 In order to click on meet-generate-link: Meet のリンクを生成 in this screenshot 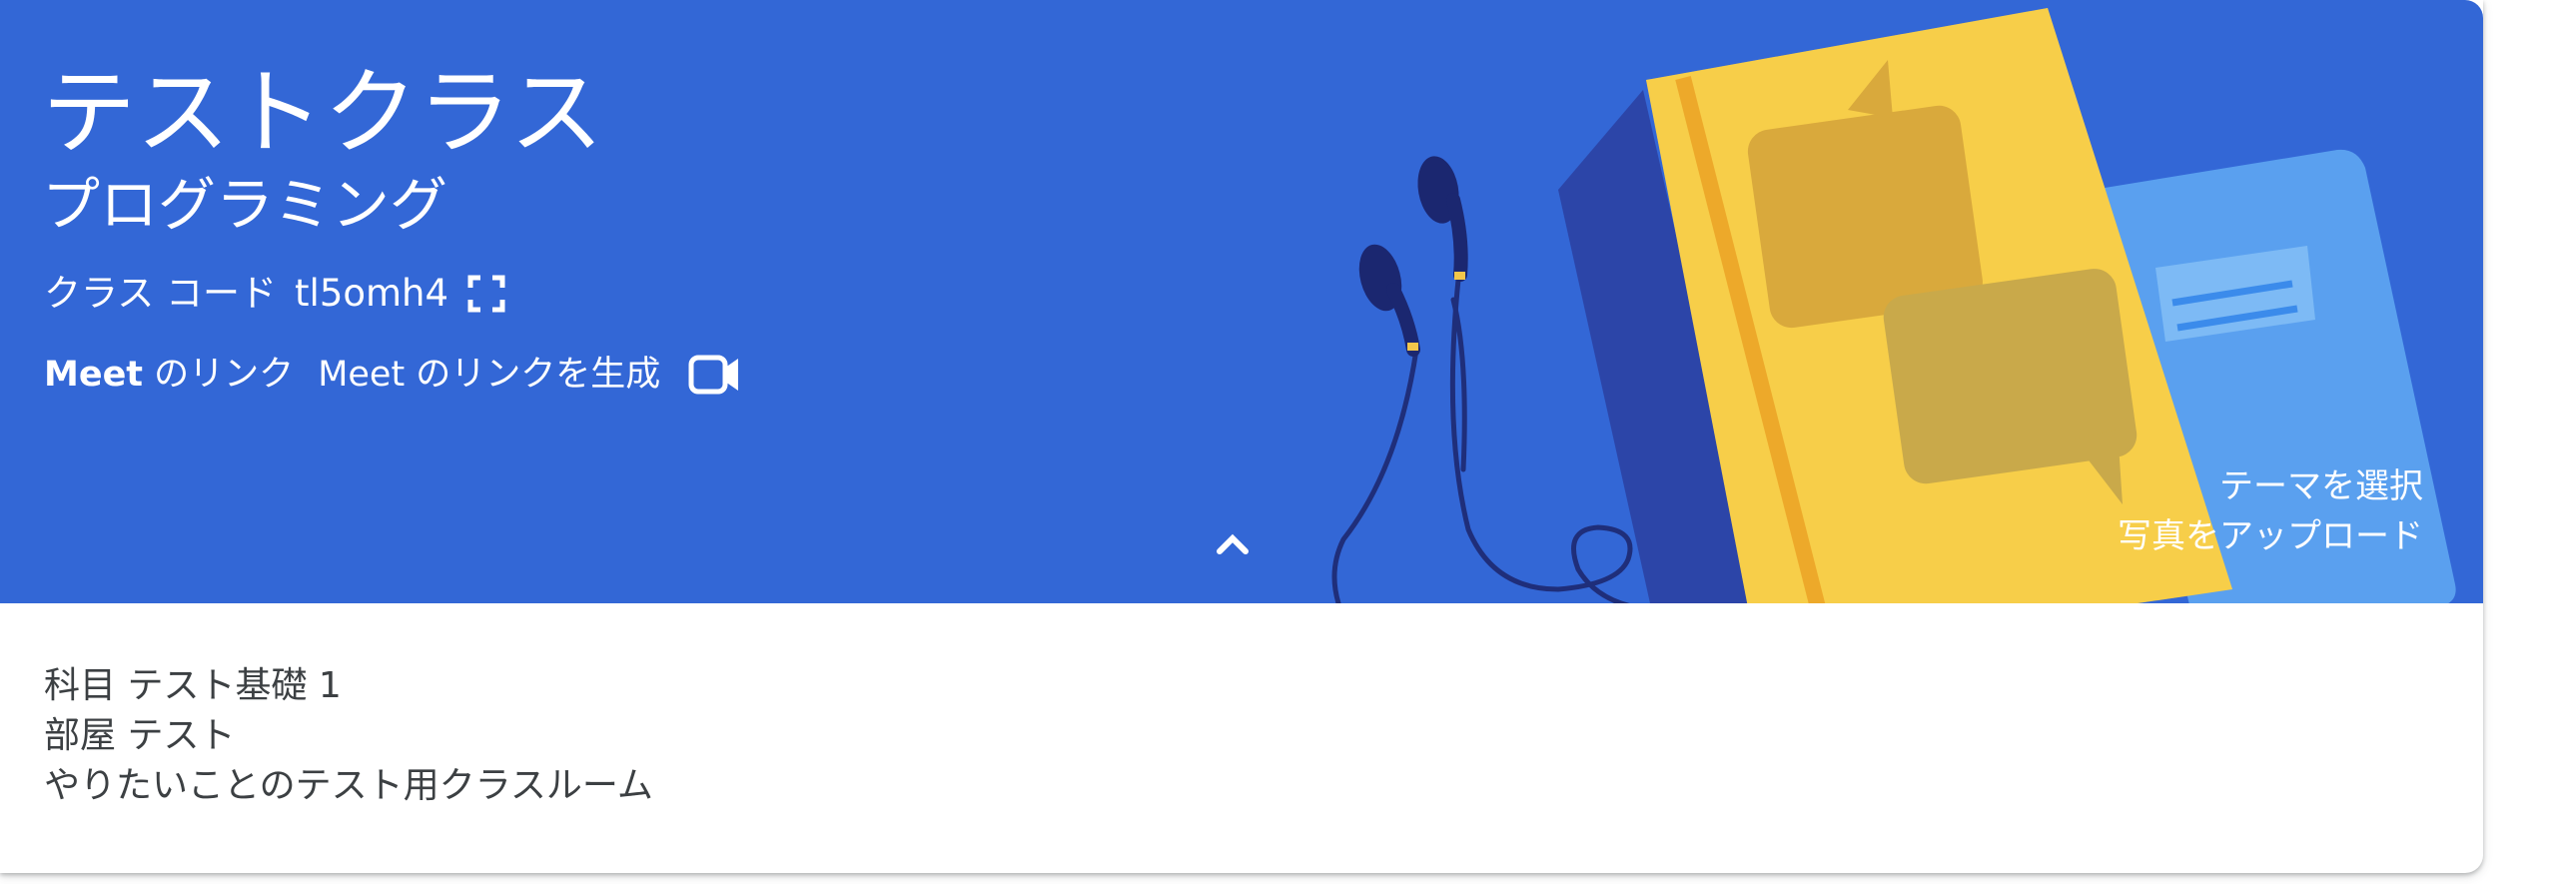, I will do `click(489, 375)`.